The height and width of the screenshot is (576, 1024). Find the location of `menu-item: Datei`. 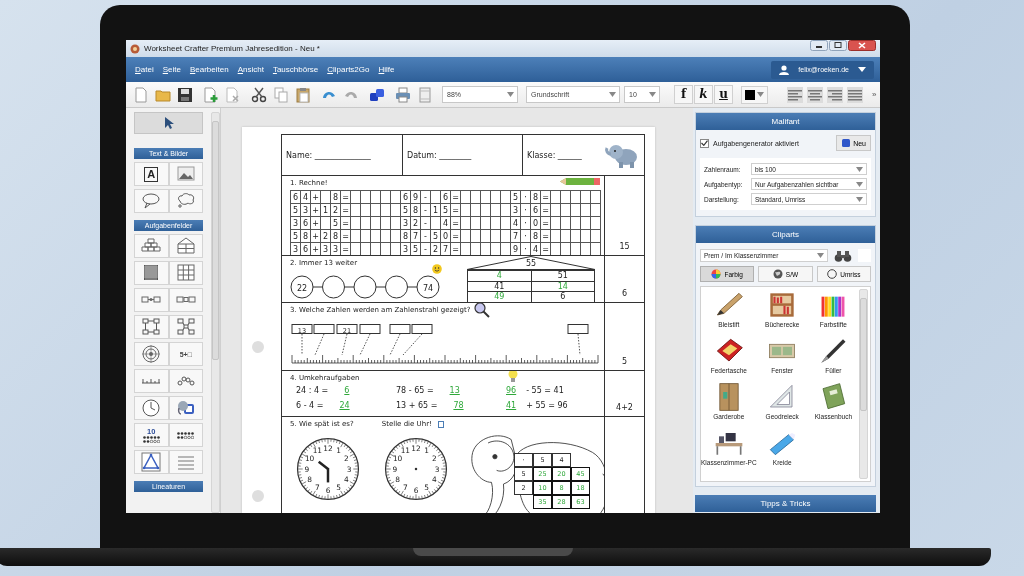

menu-item: Datei is located at coordinates (144, 69).